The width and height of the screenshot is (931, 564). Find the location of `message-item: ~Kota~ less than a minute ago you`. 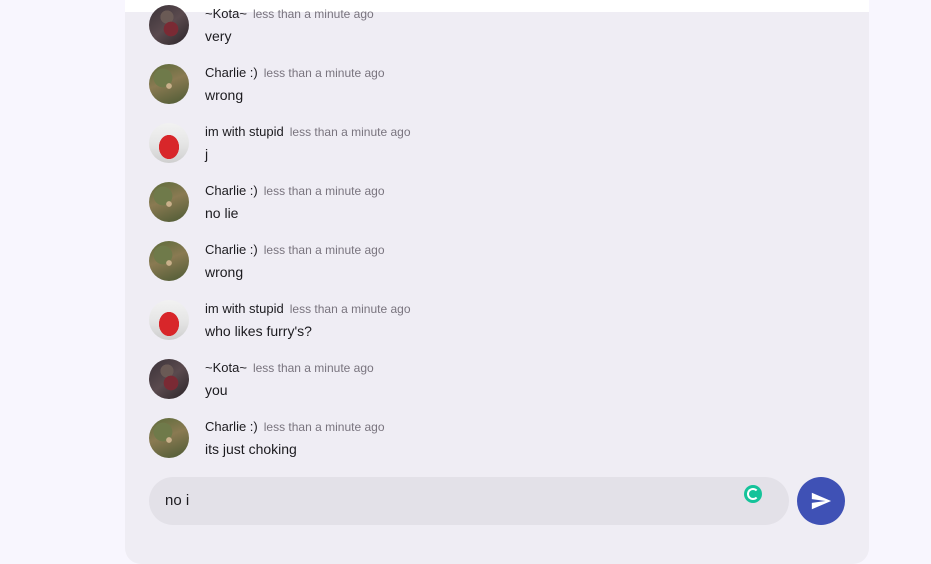

message-item: ~Kota~ less than a minute ago you is located at coordinates (499, 388).